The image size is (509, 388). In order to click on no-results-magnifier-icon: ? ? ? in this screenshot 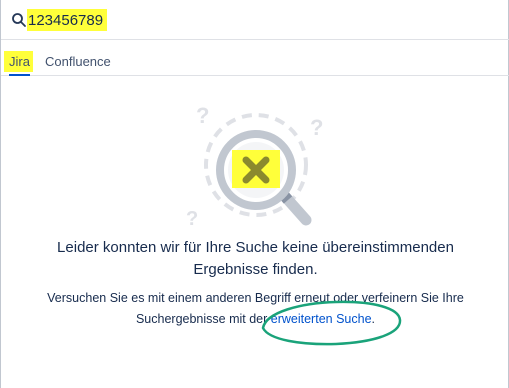, I will do `click(254, 166)`.